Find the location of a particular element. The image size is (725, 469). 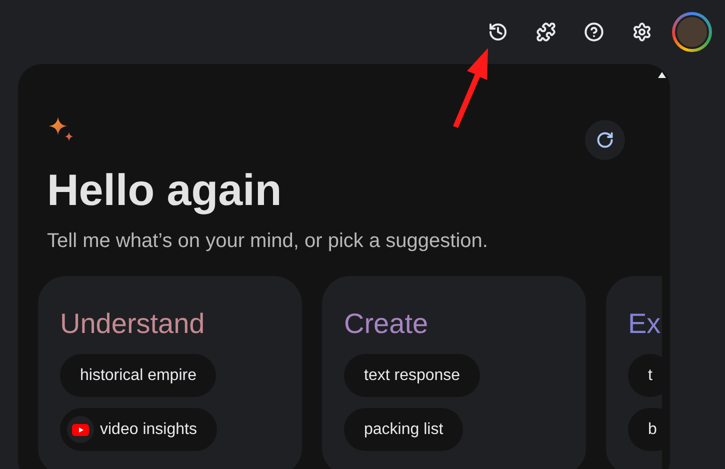

card-title: Understand is located at coordinates (133, 324).